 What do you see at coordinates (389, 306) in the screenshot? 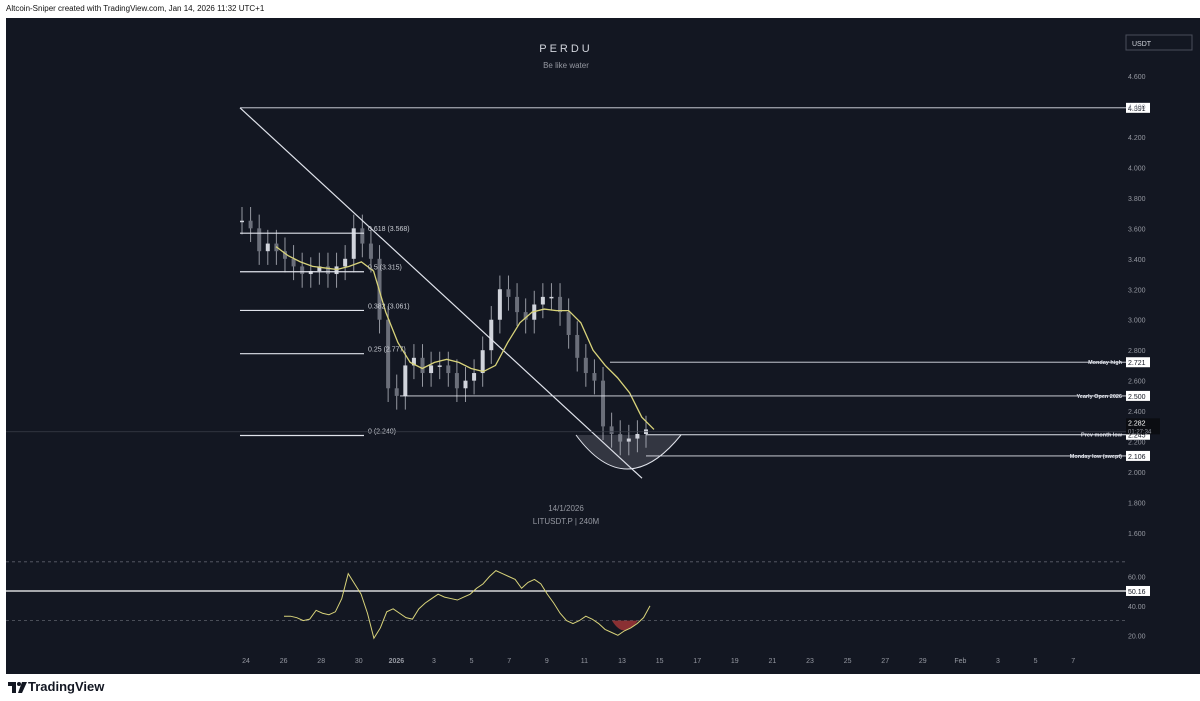
I see `fib-level-label: 0.382 (3.061)` at bounding box center [389, 306].